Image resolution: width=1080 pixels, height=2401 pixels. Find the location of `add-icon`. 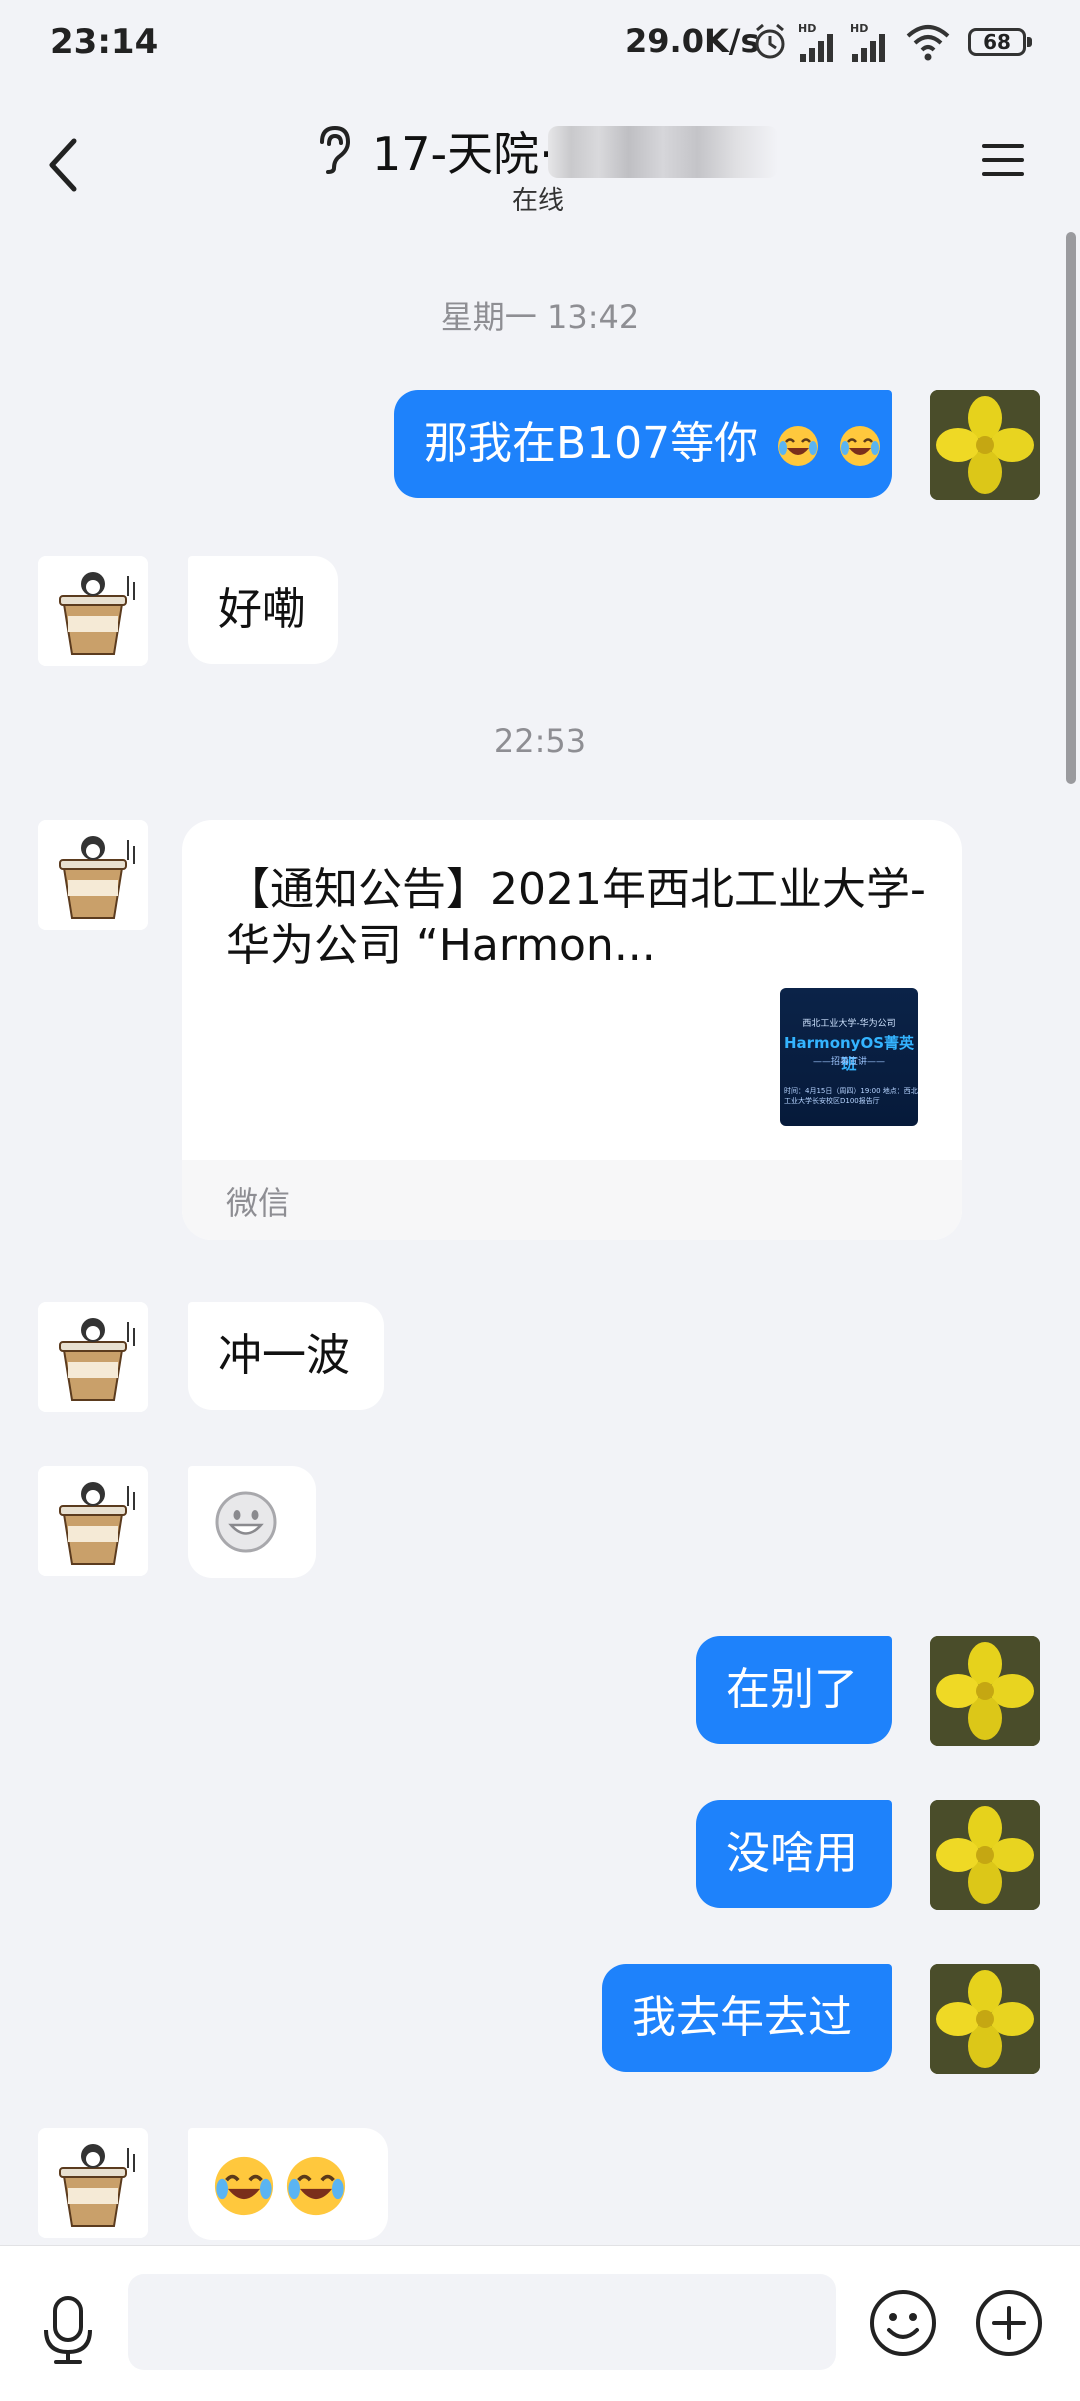

add-icon is located at coordinates (1009, 2323).